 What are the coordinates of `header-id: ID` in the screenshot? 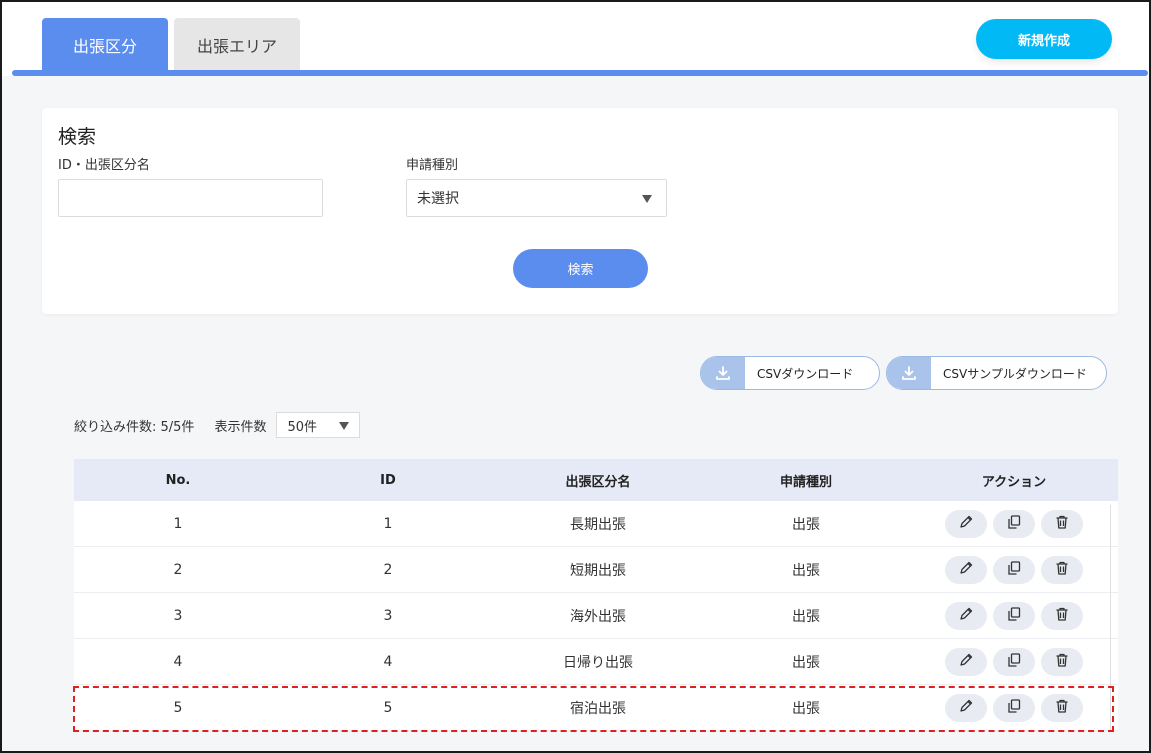 It's located at (388, 480).